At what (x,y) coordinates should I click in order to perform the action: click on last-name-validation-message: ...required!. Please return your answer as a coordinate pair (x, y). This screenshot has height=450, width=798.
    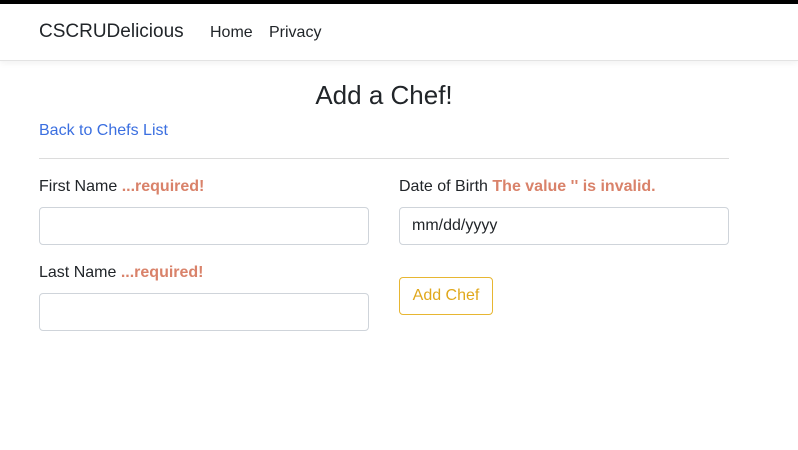
    Looking at the image, I should click on (162, 272).